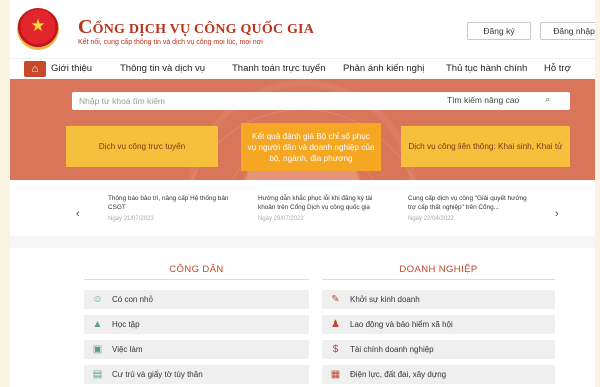  Describe the element at coordinates (383, 68) in the screenshot. I see `nav-item-phan-anh: Phản ánh kiến nghị` at that location.